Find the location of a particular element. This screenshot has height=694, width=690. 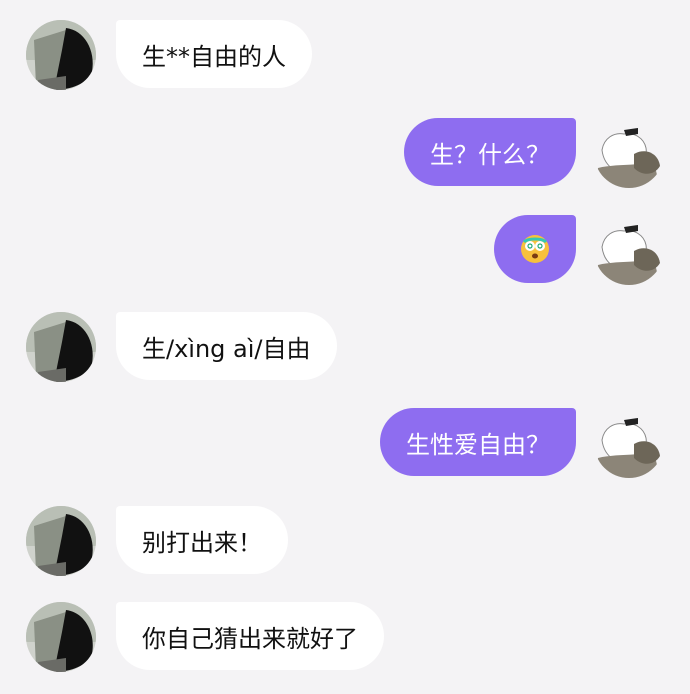

face-with-spiral-eyes-icon is located at coordinates (535, 249).